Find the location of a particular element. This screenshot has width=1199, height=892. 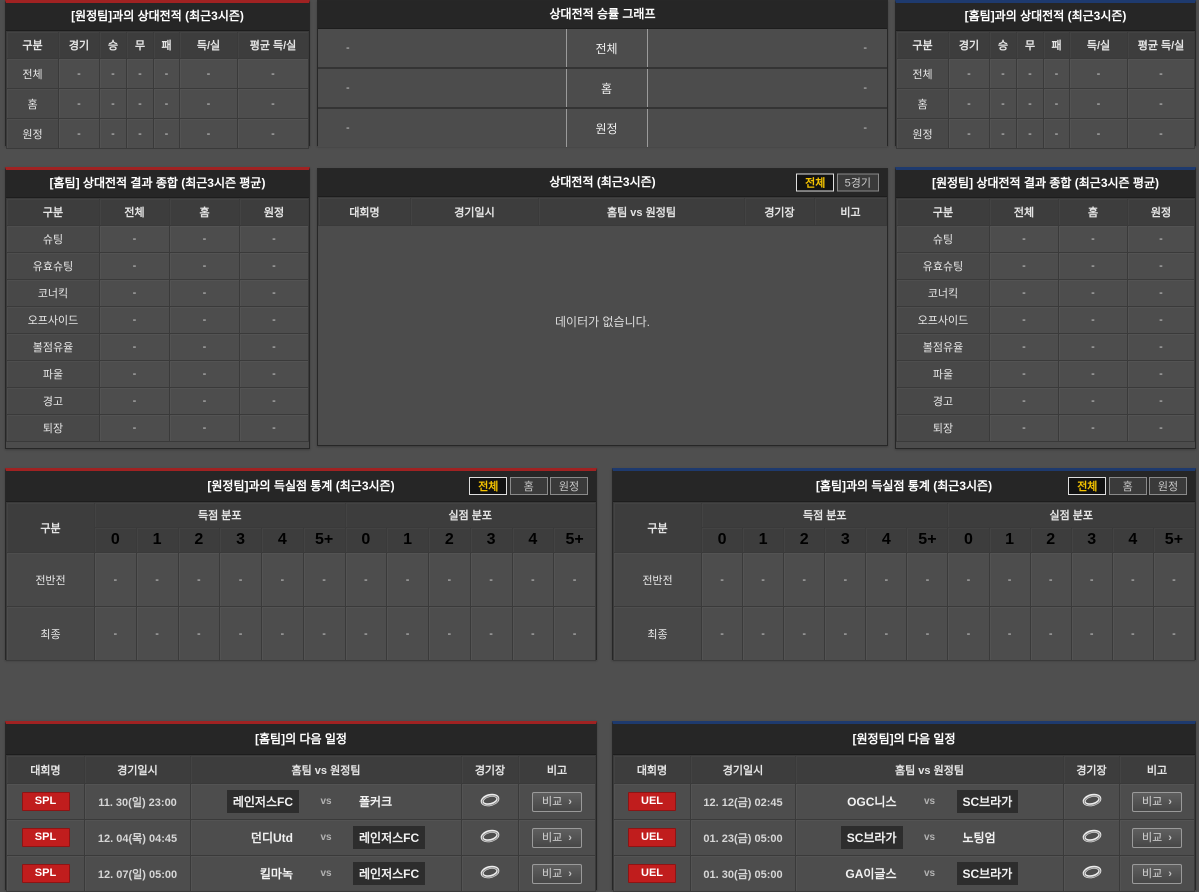

home-team-name: 킬마녹 is located at coordinates (276, 874).